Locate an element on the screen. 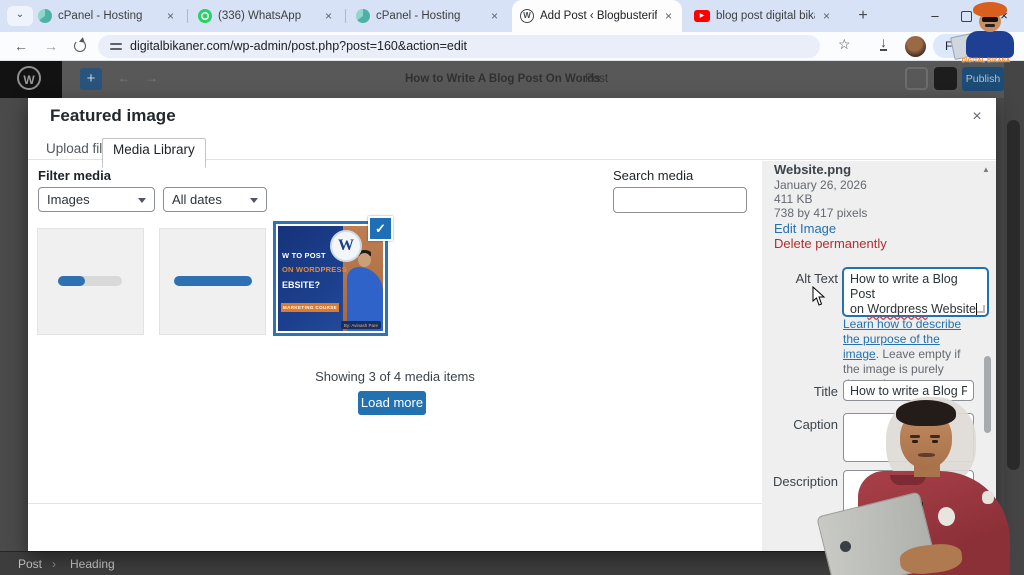 This screenshot has width=1024, height=575. modal-title: Featured image is located at coordinates (113, 115).